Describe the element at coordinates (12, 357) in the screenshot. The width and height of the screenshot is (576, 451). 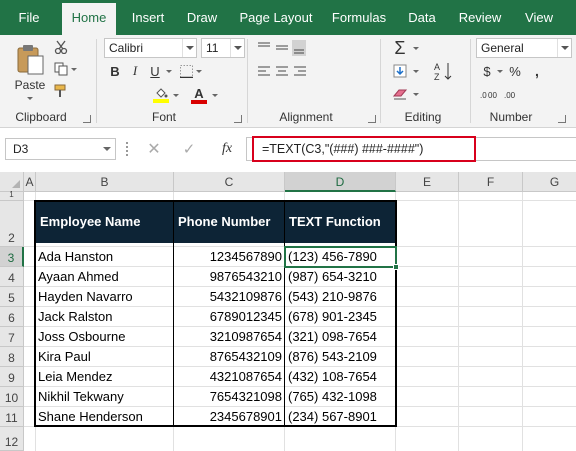
I see `row-header-8: 8` at that location.